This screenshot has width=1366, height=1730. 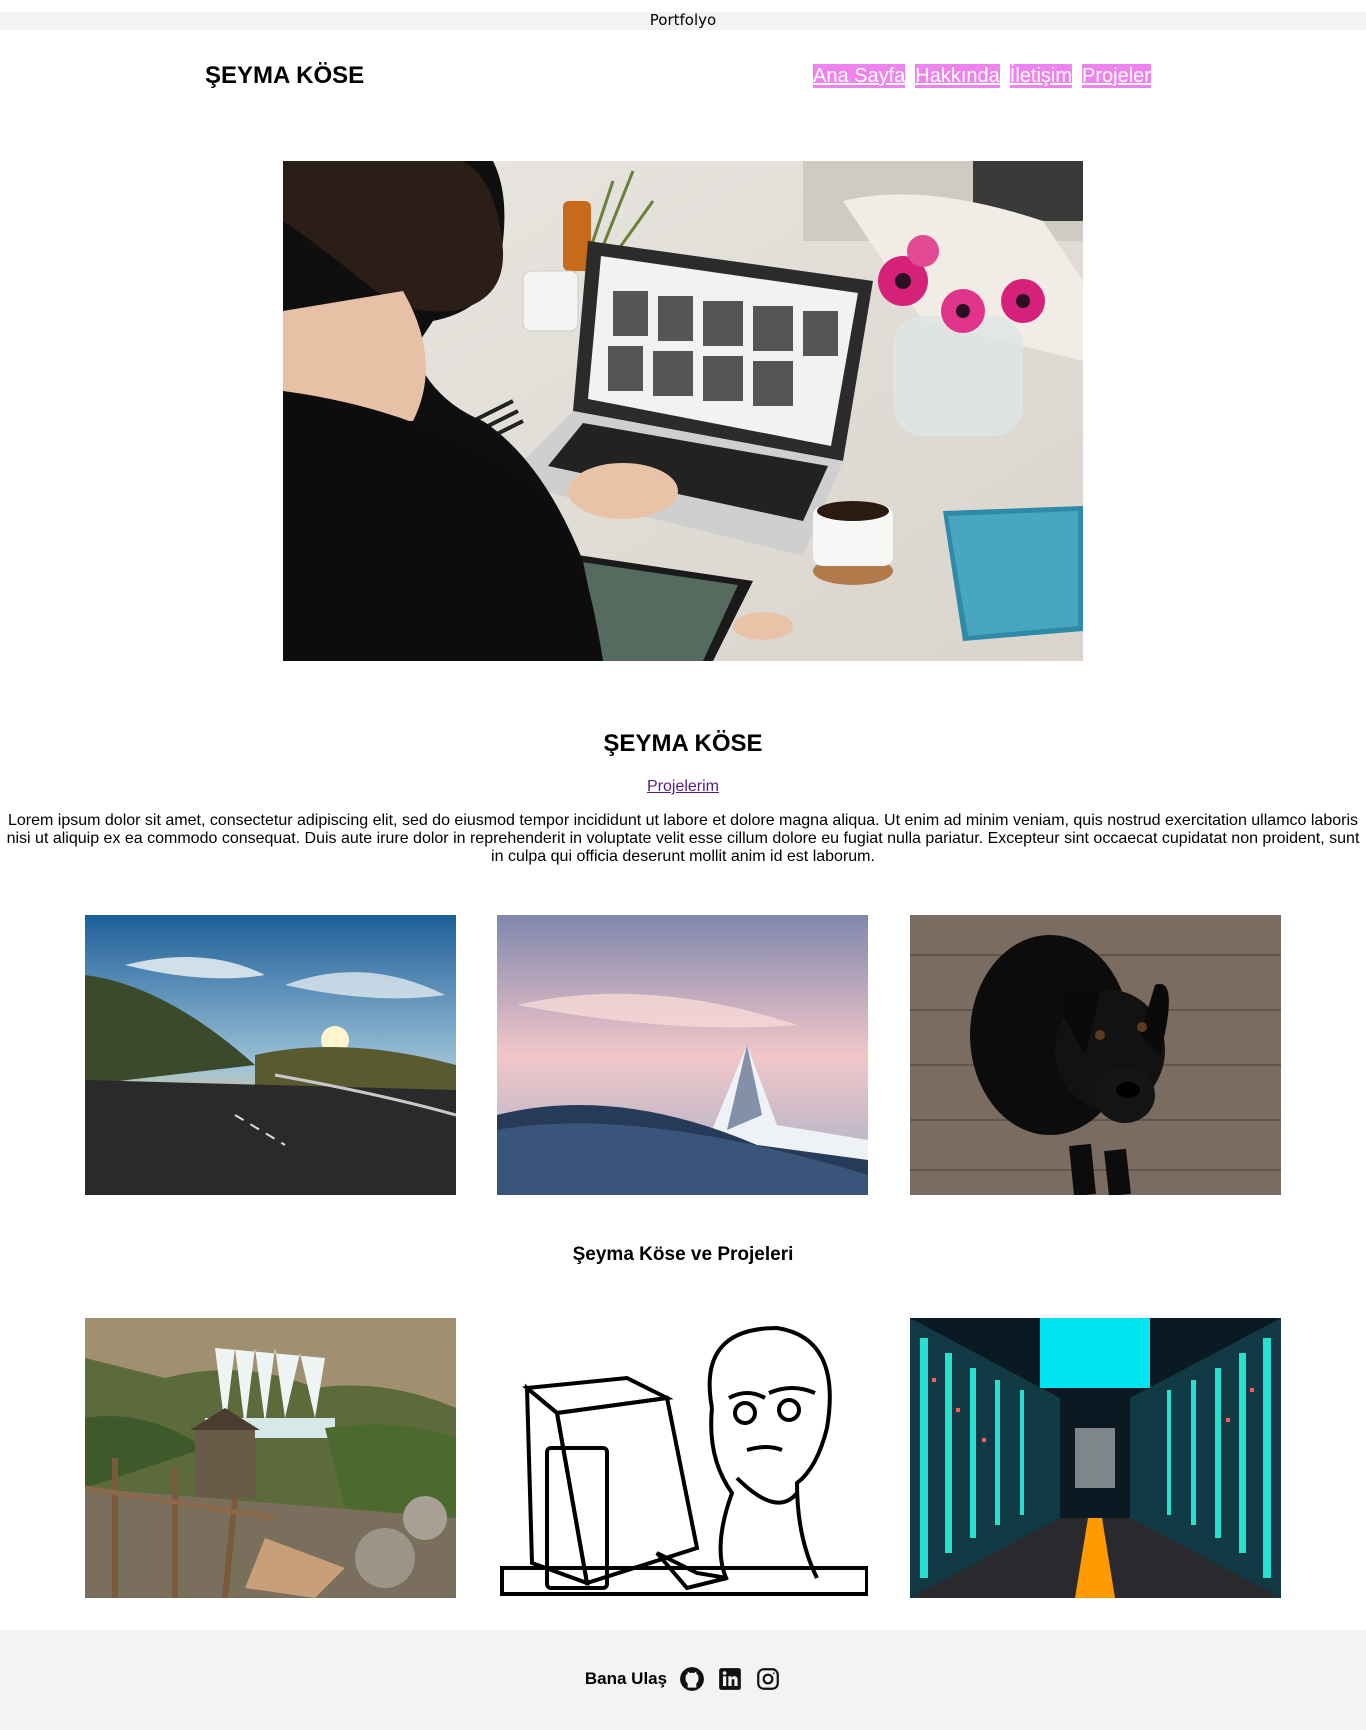 I want to click on nav-link-about: Hakkında, so click(x=957, y=76).